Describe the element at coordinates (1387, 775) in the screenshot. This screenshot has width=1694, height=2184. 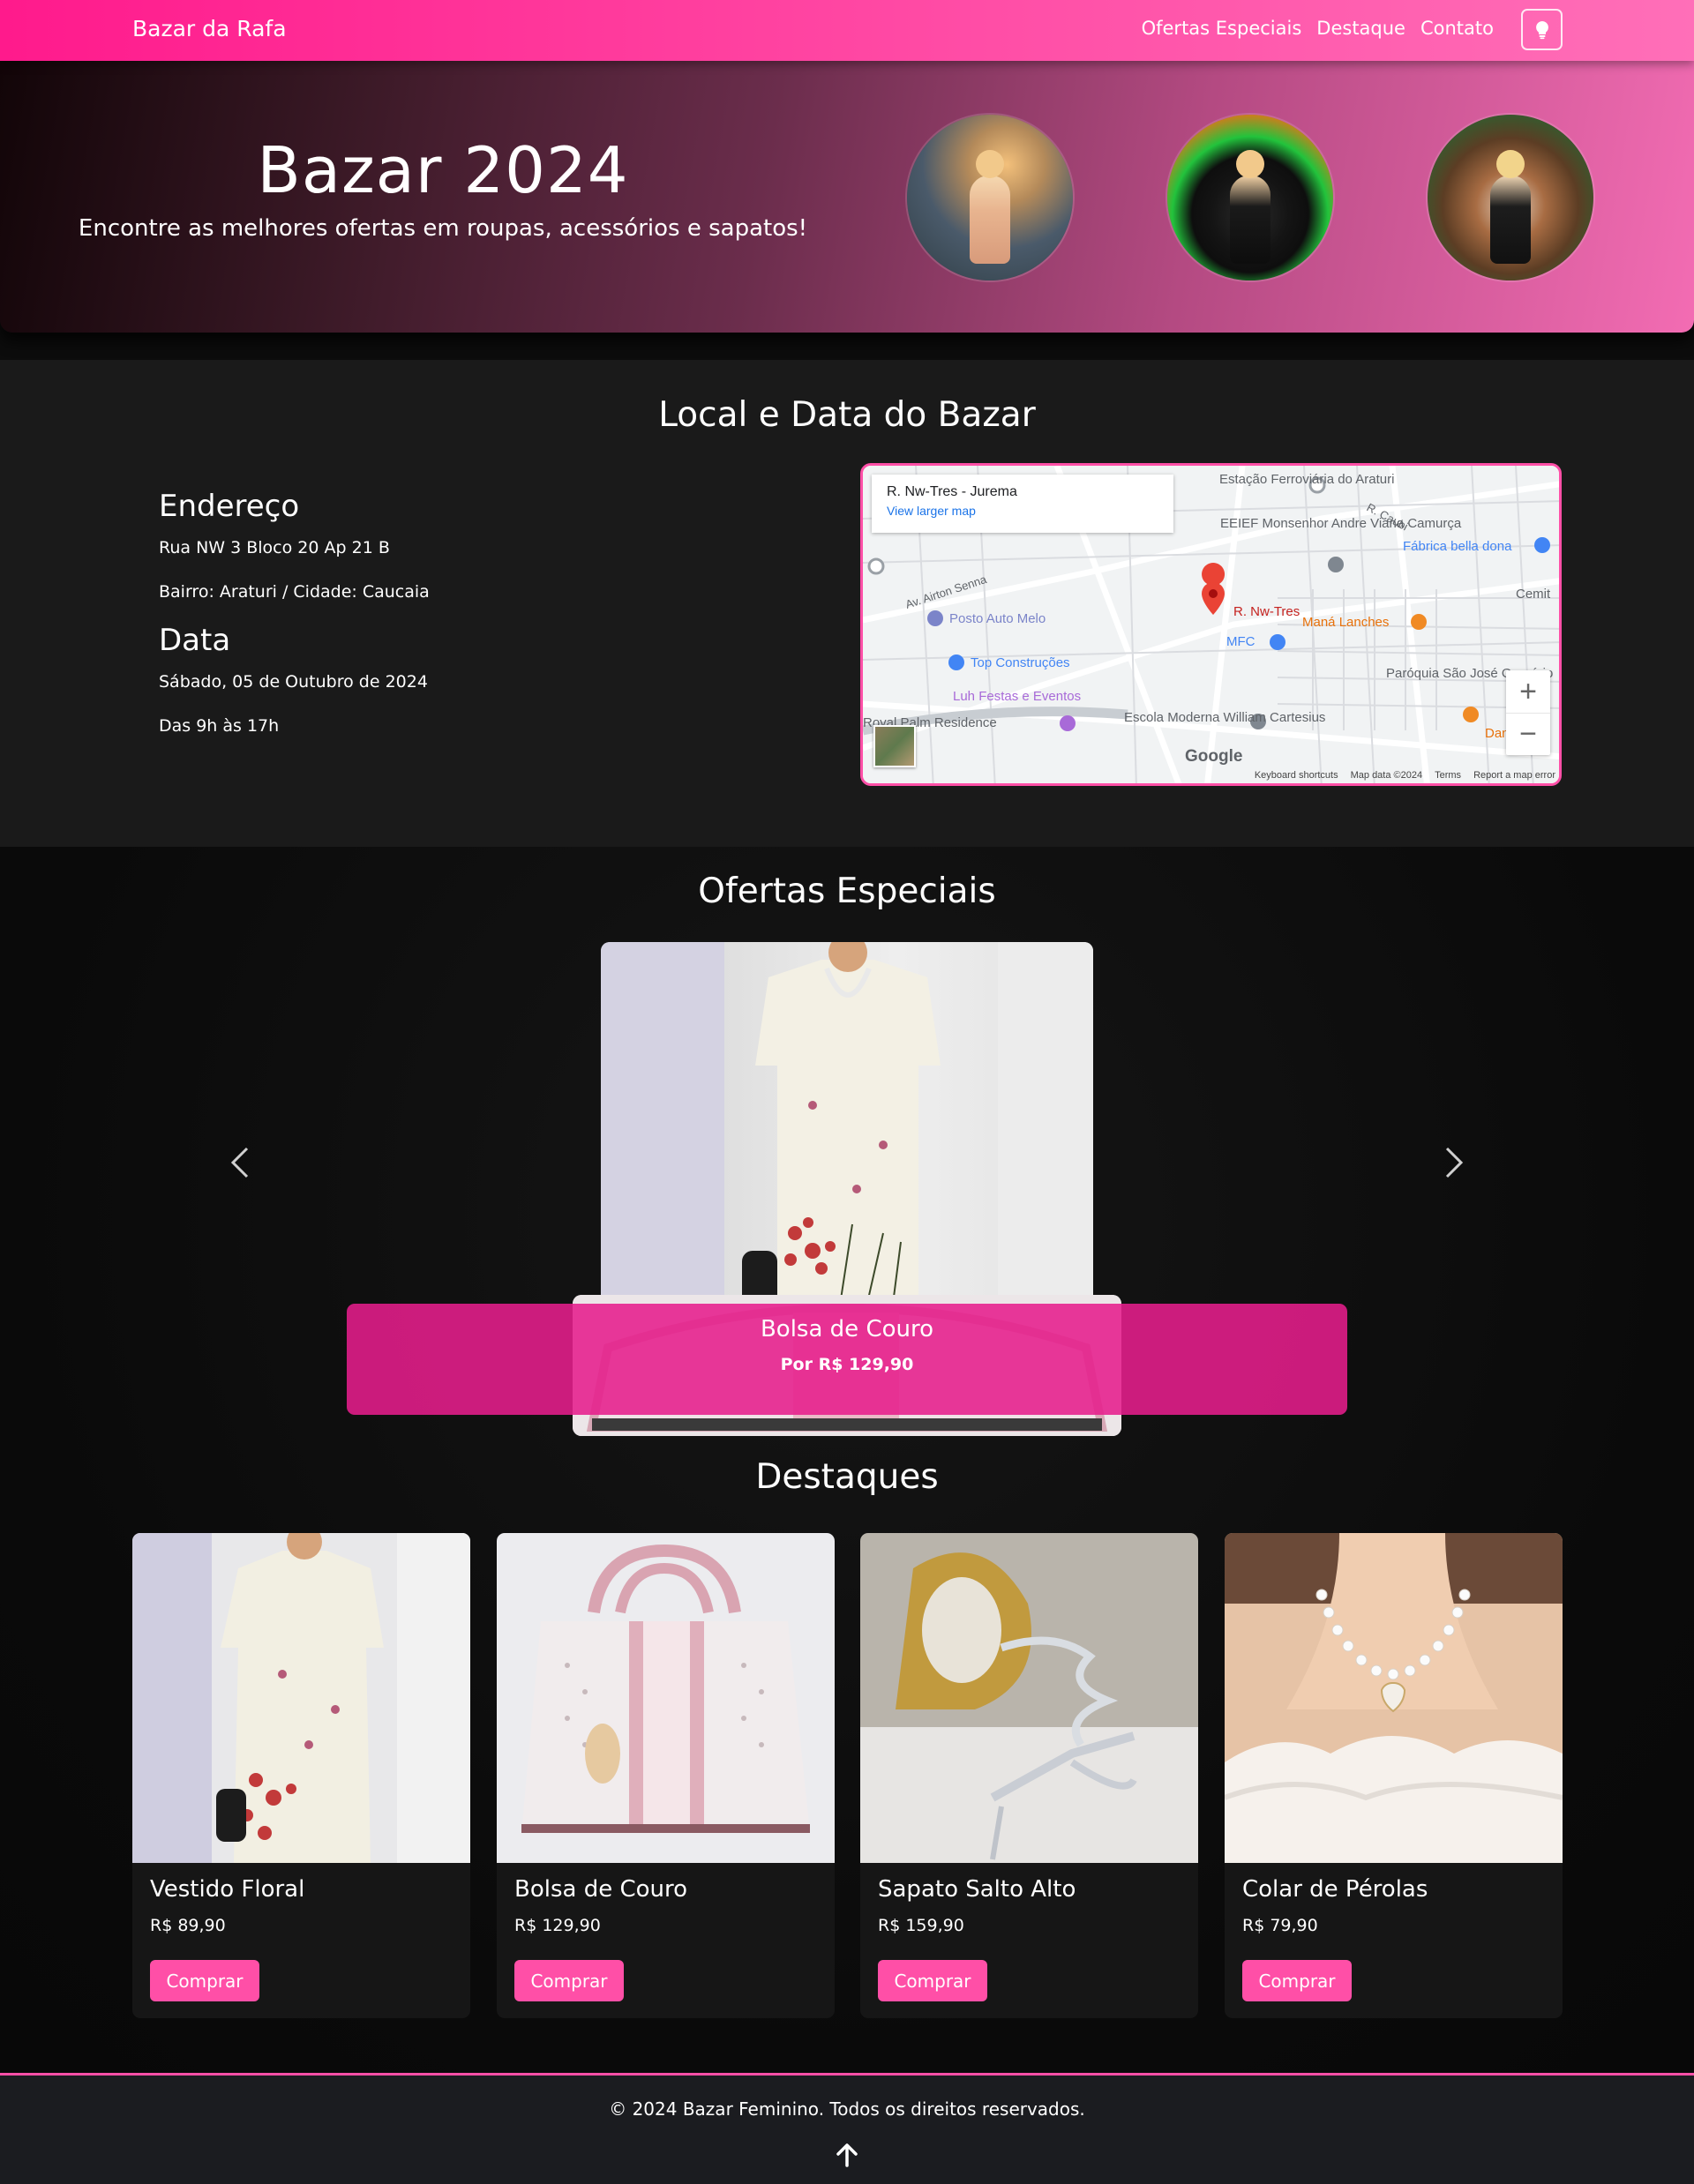
I see `map-data-text: Map data ©2024` at that location.